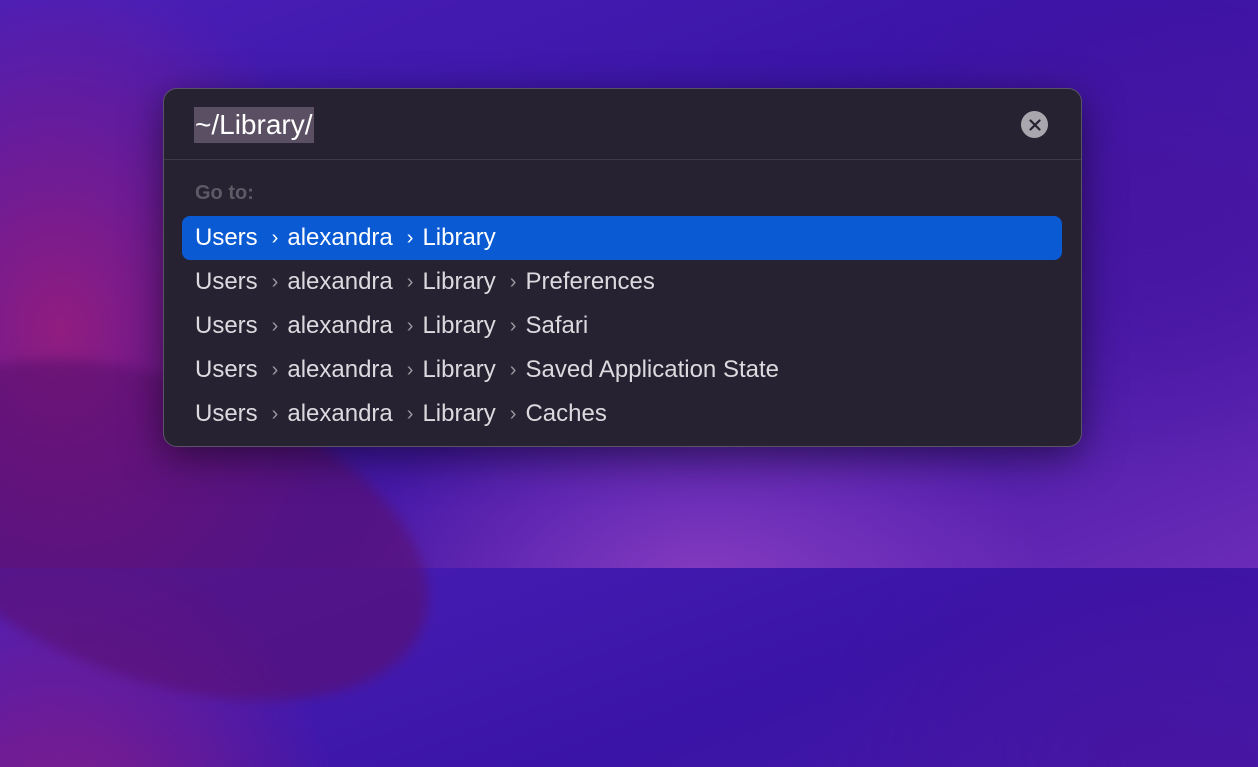  What do you see at coordinates (557, 325) in the screenshot?
I see `path-segment: Safari` at bounding box center [557, 325].